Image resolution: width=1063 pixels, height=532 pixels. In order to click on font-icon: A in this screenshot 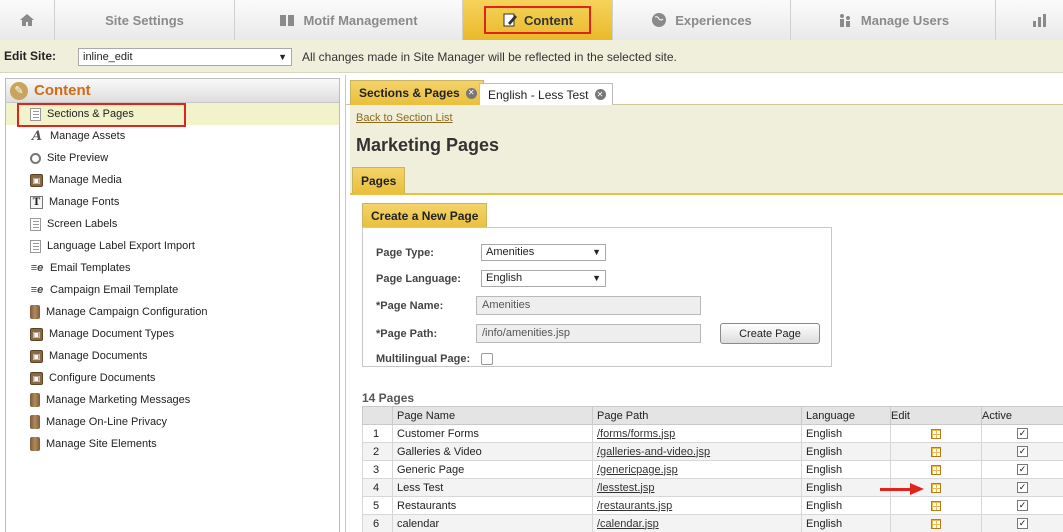, I will do `click(37, 136)`.